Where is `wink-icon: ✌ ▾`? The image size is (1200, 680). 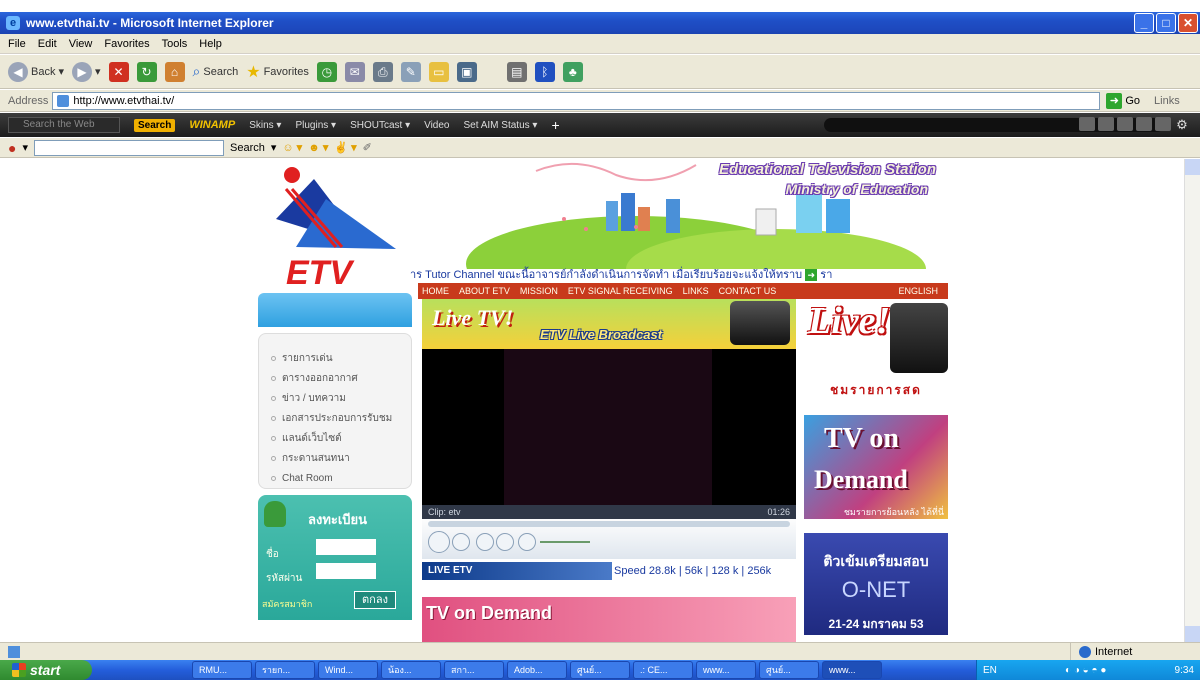 wink-icon: ✌ ▾ is located at coordinates (345, 147).